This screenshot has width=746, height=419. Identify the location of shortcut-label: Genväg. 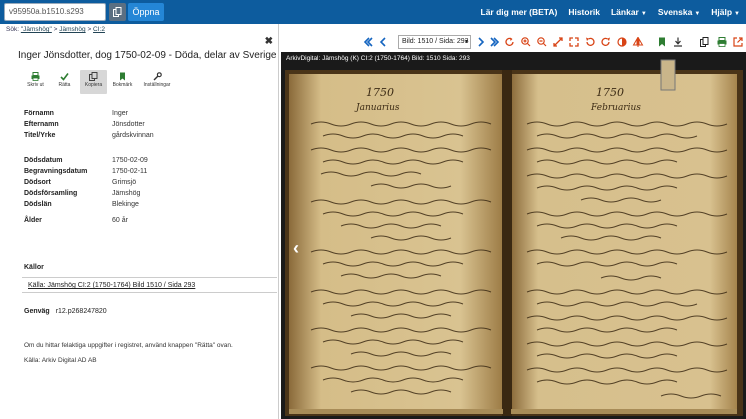
(37, 311).